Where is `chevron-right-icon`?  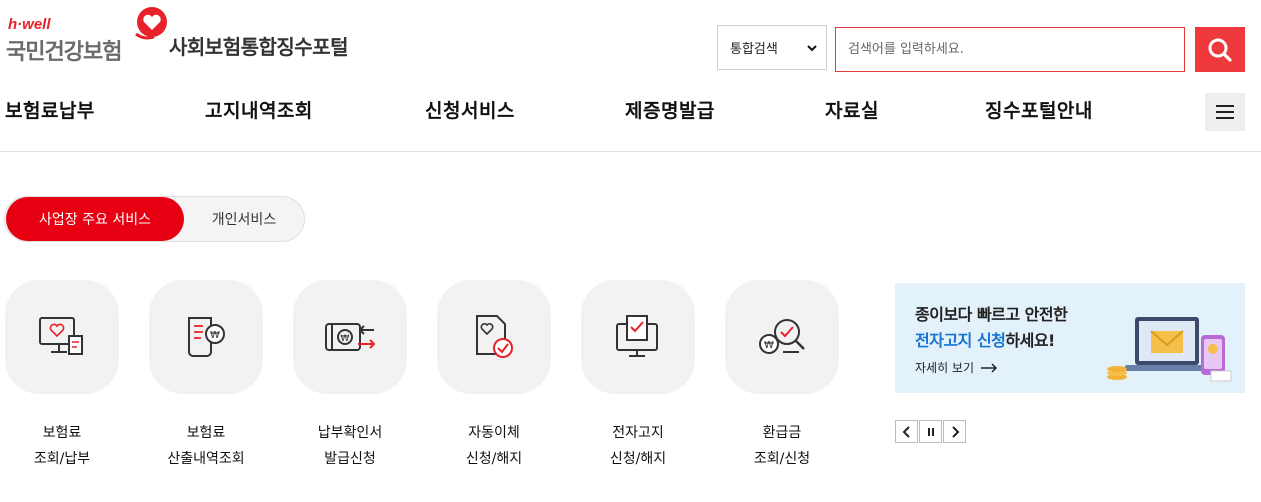
chevron-right-icon is located at coordinates (955, 431).